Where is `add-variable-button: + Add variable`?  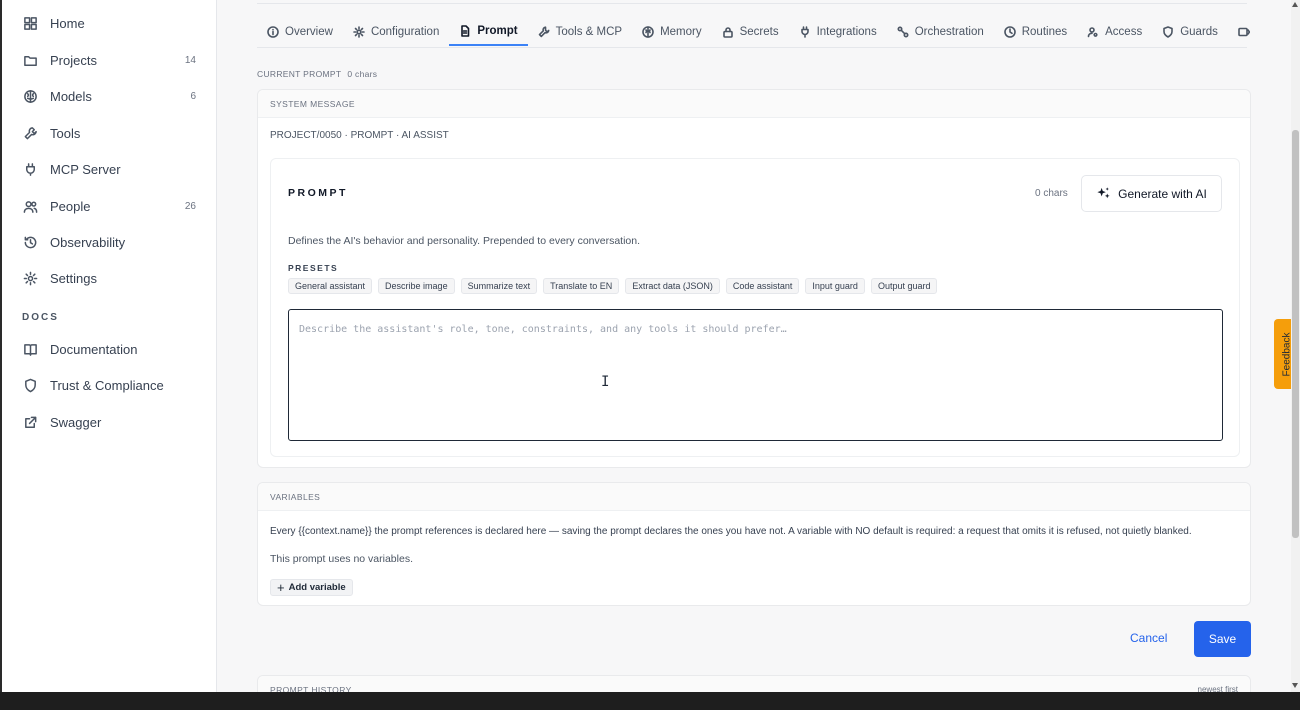
add-variable-button: + Add variable is located at coordinates (311, 587).